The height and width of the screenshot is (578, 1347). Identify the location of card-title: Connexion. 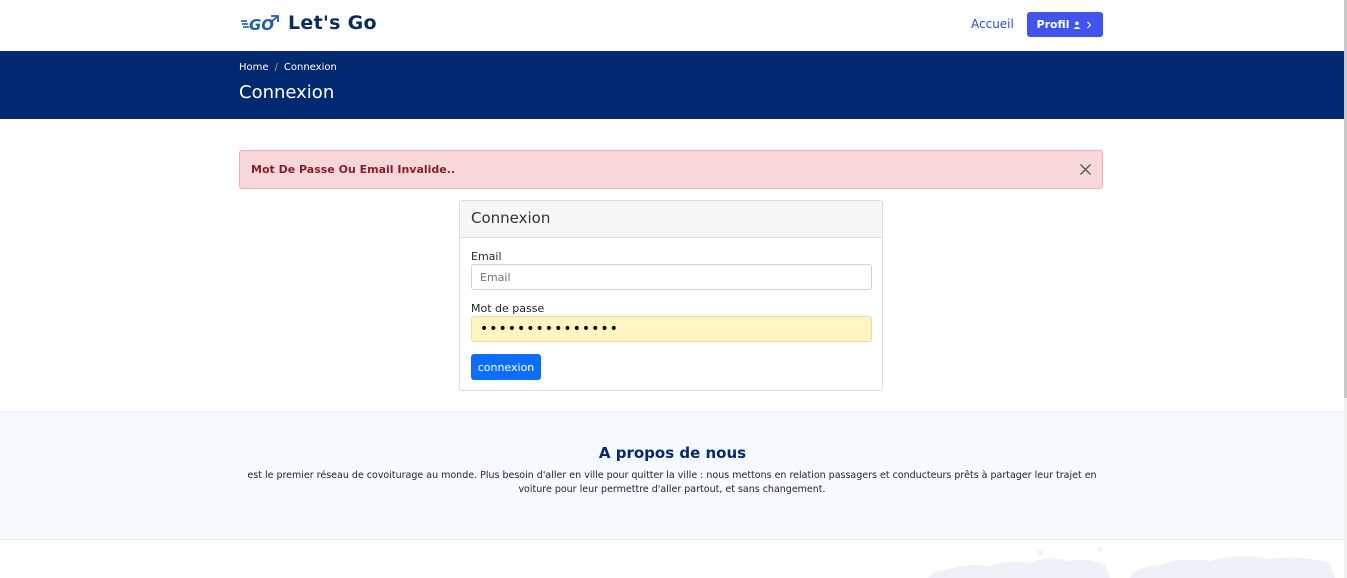
(511, 218).